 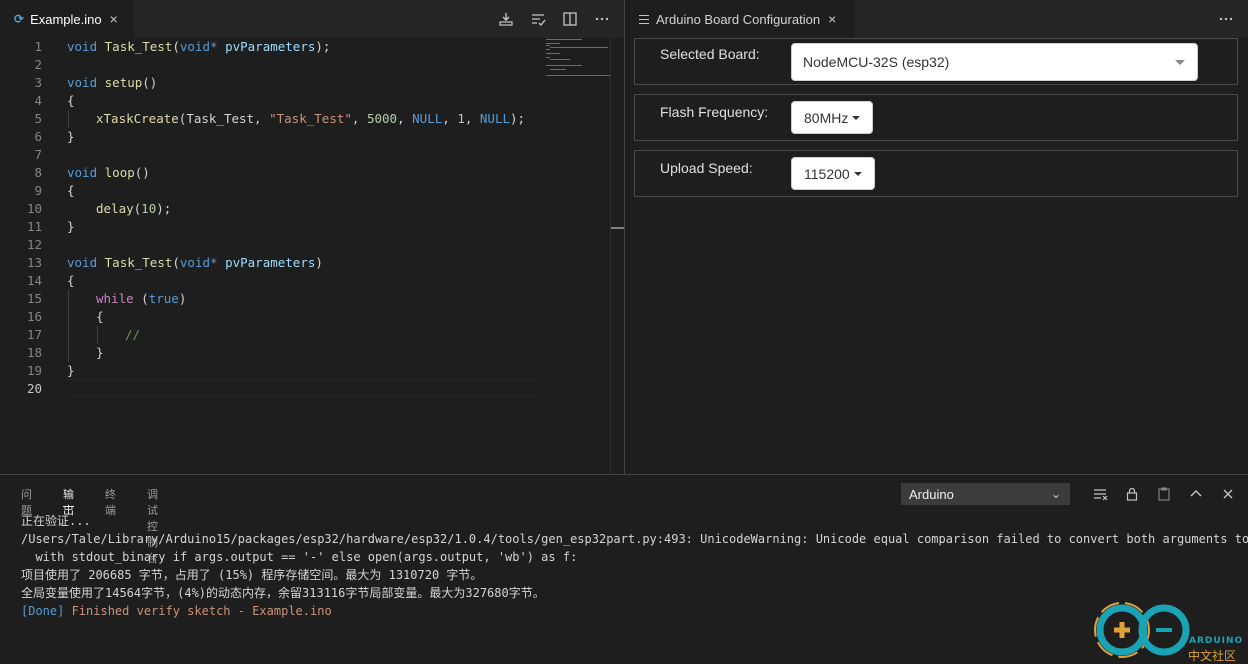 I want to click on chevron-down-icon, so click(x=1180, y=62).